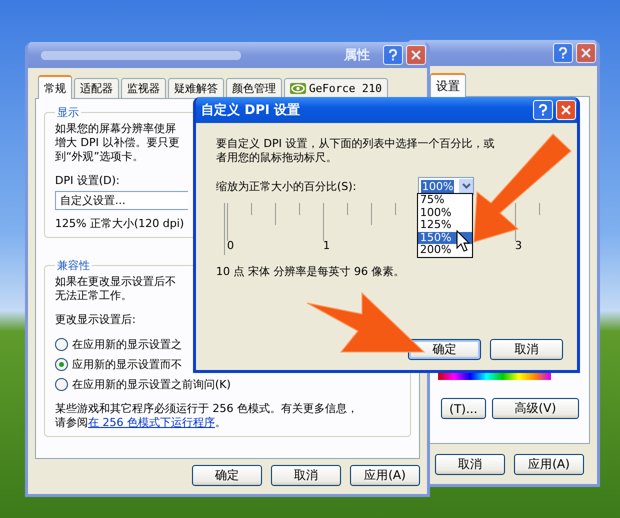  I want to click on ruler-label: 0, so click(230, 245).